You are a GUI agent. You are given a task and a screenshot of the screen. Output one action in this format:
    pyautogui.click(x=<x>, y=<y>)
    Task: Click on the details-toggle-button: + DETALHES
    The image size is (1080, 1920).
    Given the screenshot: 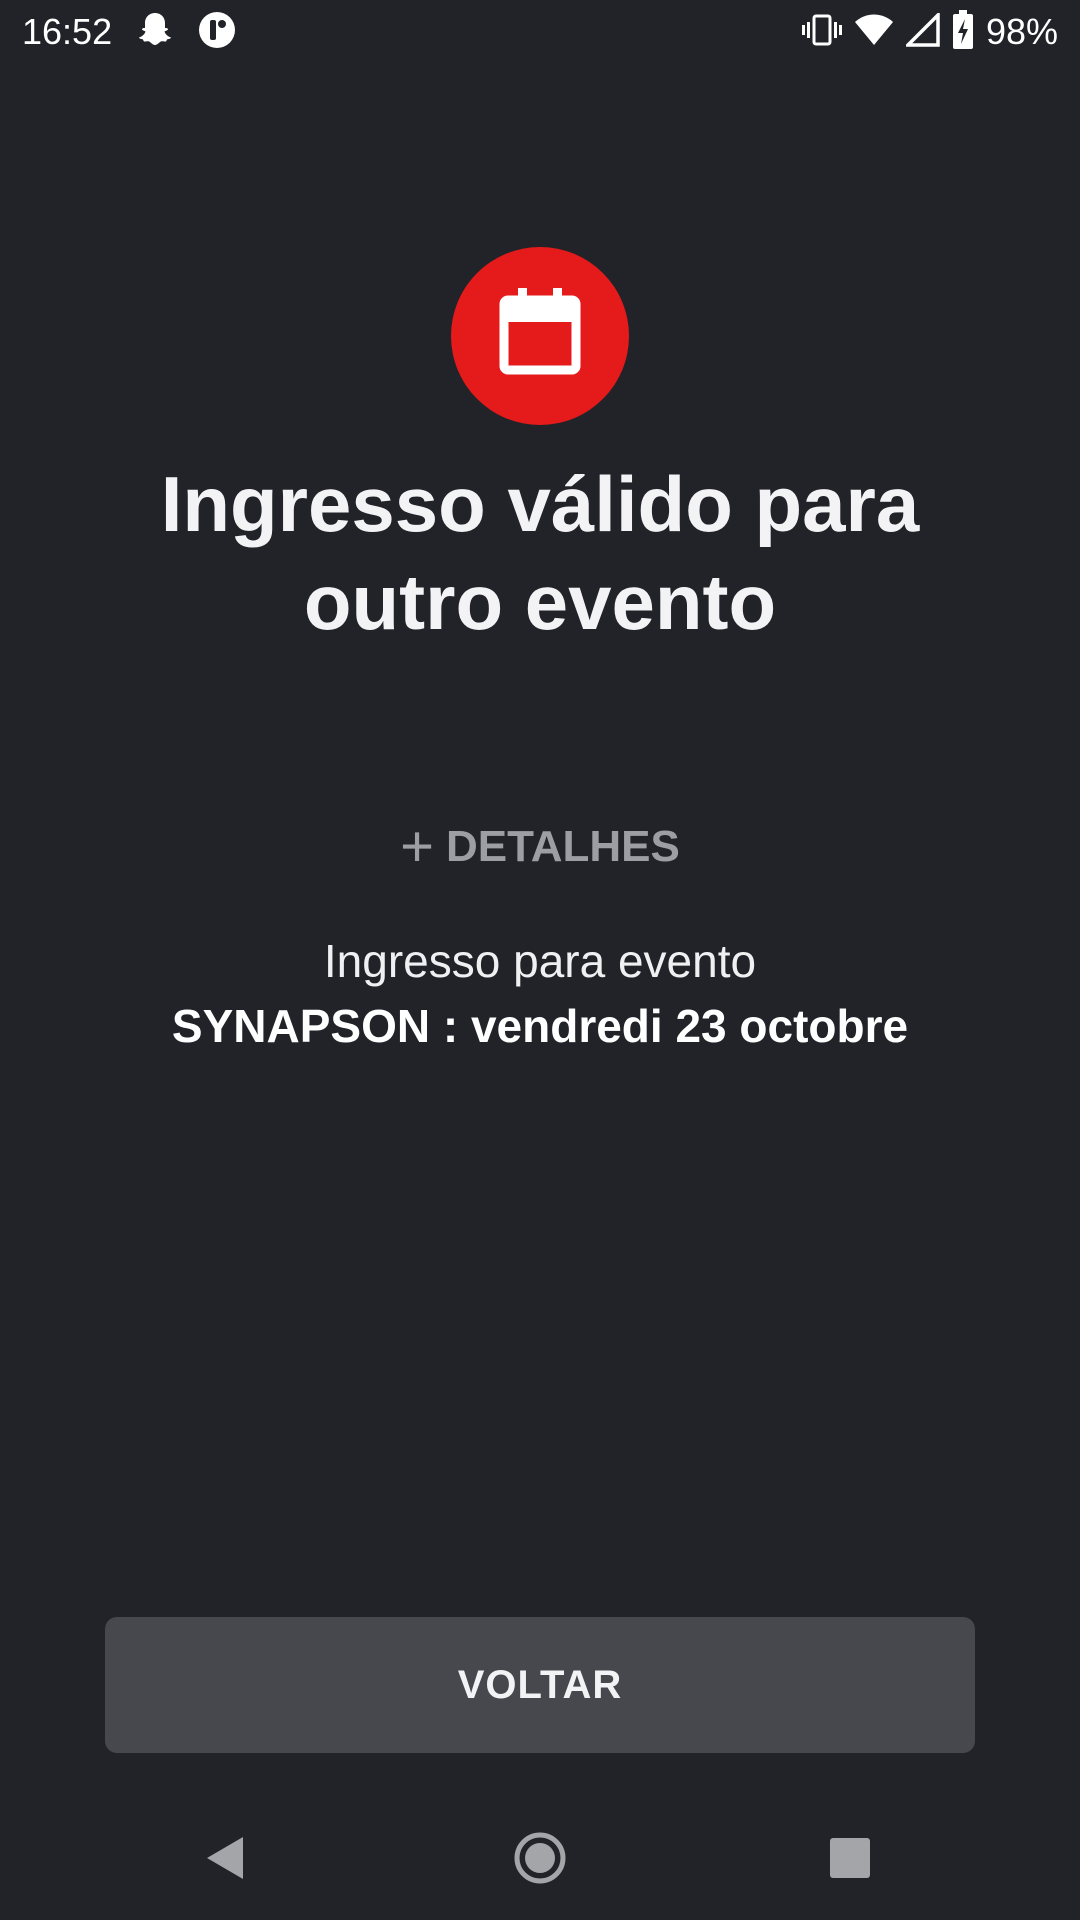 What is the action you would take?
    pyautogui.click(x=540, y=846)
    